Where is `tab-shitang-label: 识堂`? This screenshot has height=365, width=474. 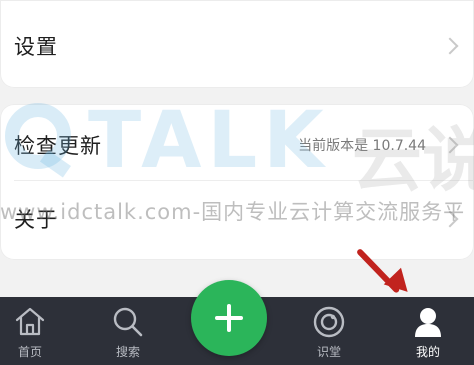 tab-shitang-label: 识堂 is located at coordinates (328, 352).